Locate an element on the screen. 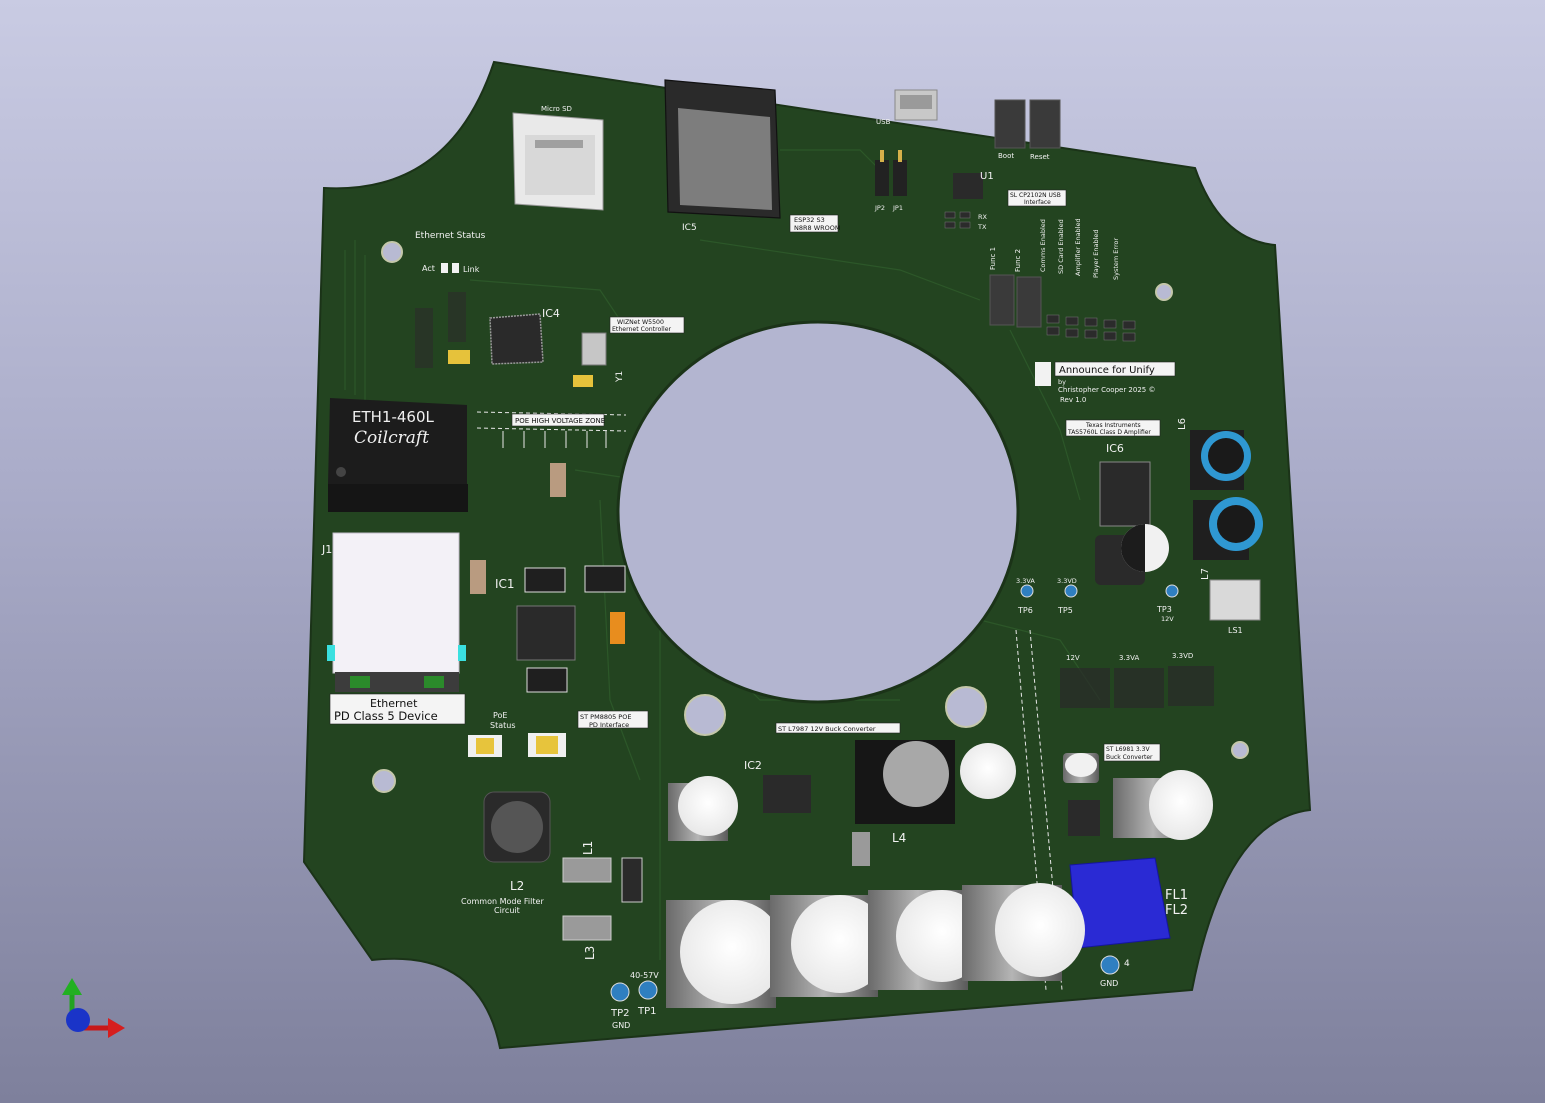 The width and height of the screenshot is (1545, 1103). ethernet-jack: J1 Ethernet PD Class 5 Device is located at coordinates (393, 628).